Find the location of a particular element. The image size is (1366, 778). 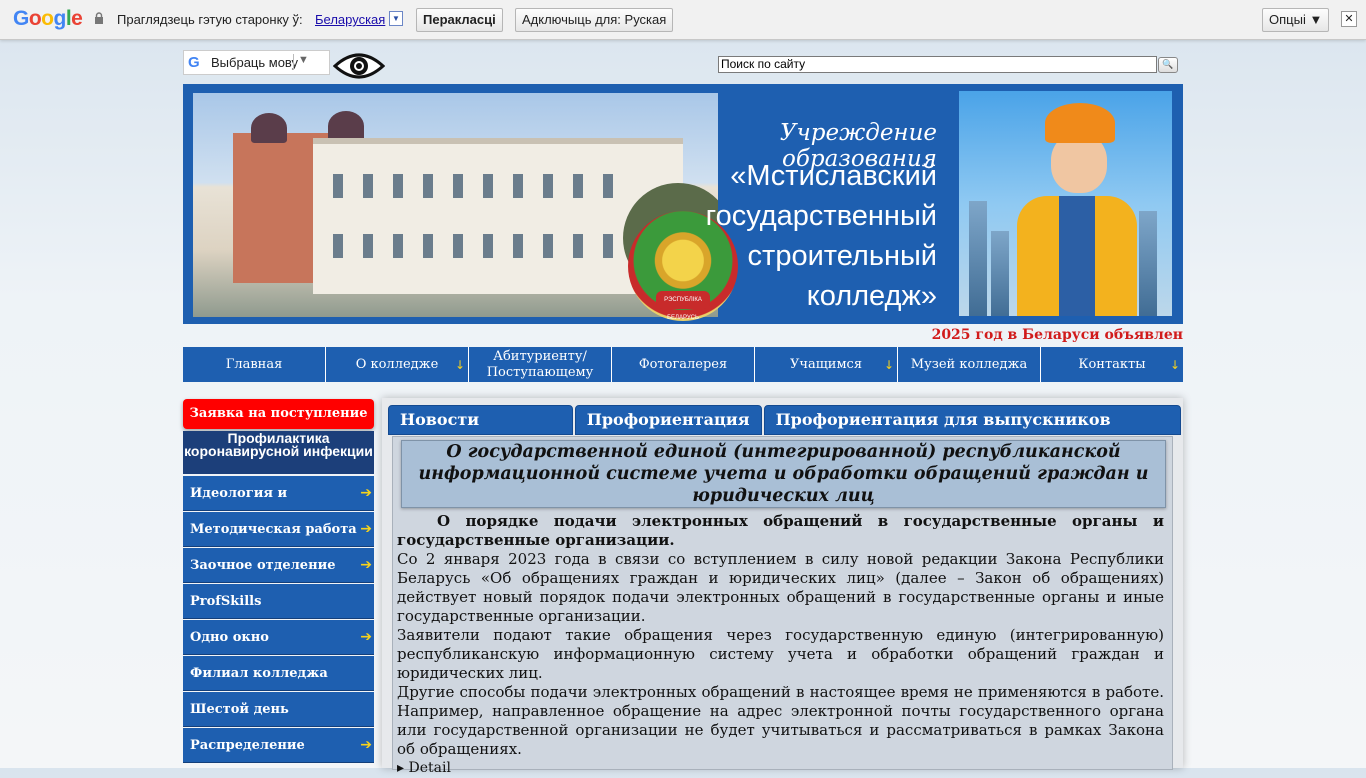

sidebar-item-extramural: Заочное отделение ➔ is located at coordinates (278, 565).